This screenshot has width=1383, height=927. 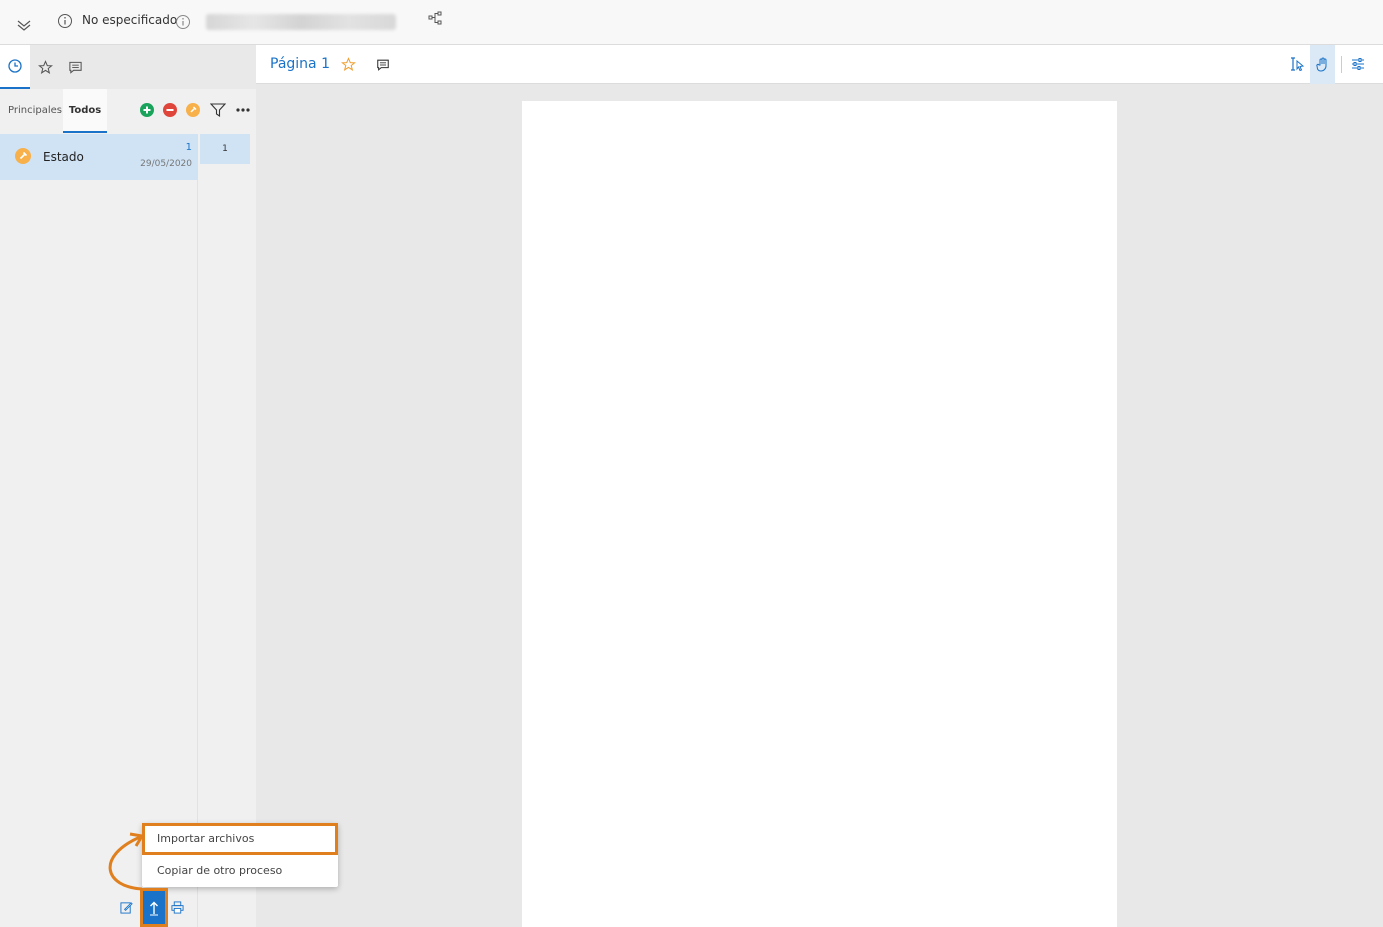 What do you see at coordinates (147, 110) in the screenshot?
I see `add-icon` at bounding box center [147, 110].